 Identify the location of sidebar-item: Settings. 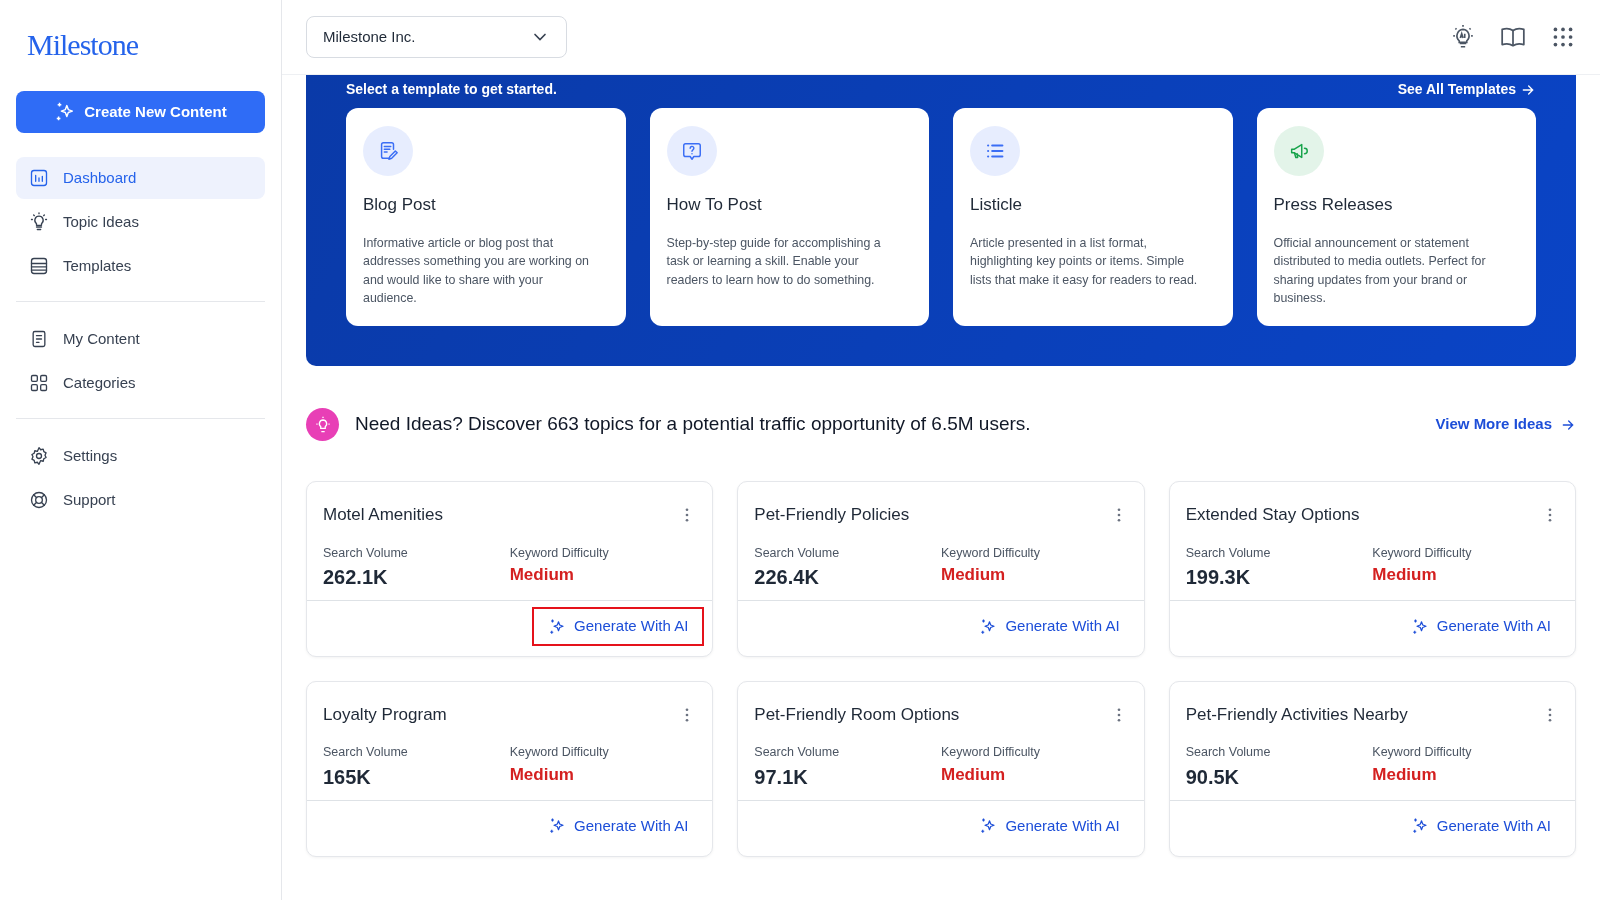
(140, 456).